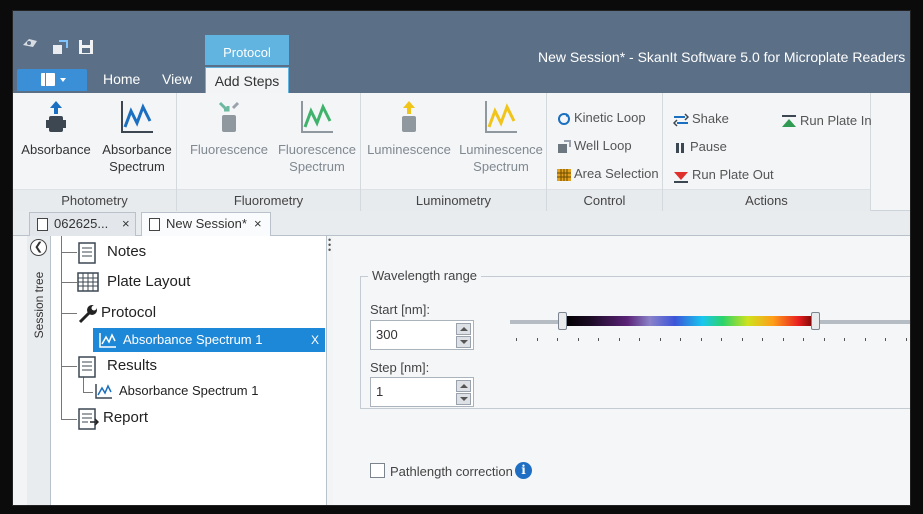 This screenshot has height=514, width=923. I want to click on absorbance-spectrum-label-1: Absorbance, so click(137, 149).